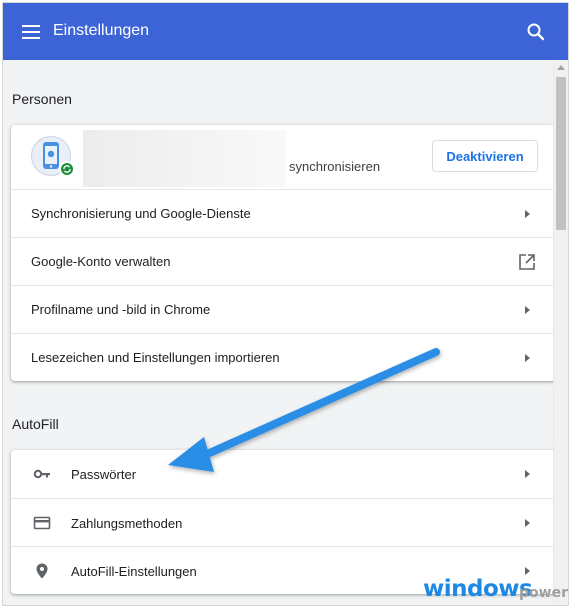 The image size is (571, 606). Describe the element at coordinates (283, 309) in the screenshot. I see `row-profile-name-picture: Profilname und -bild in Chrome` at that location.